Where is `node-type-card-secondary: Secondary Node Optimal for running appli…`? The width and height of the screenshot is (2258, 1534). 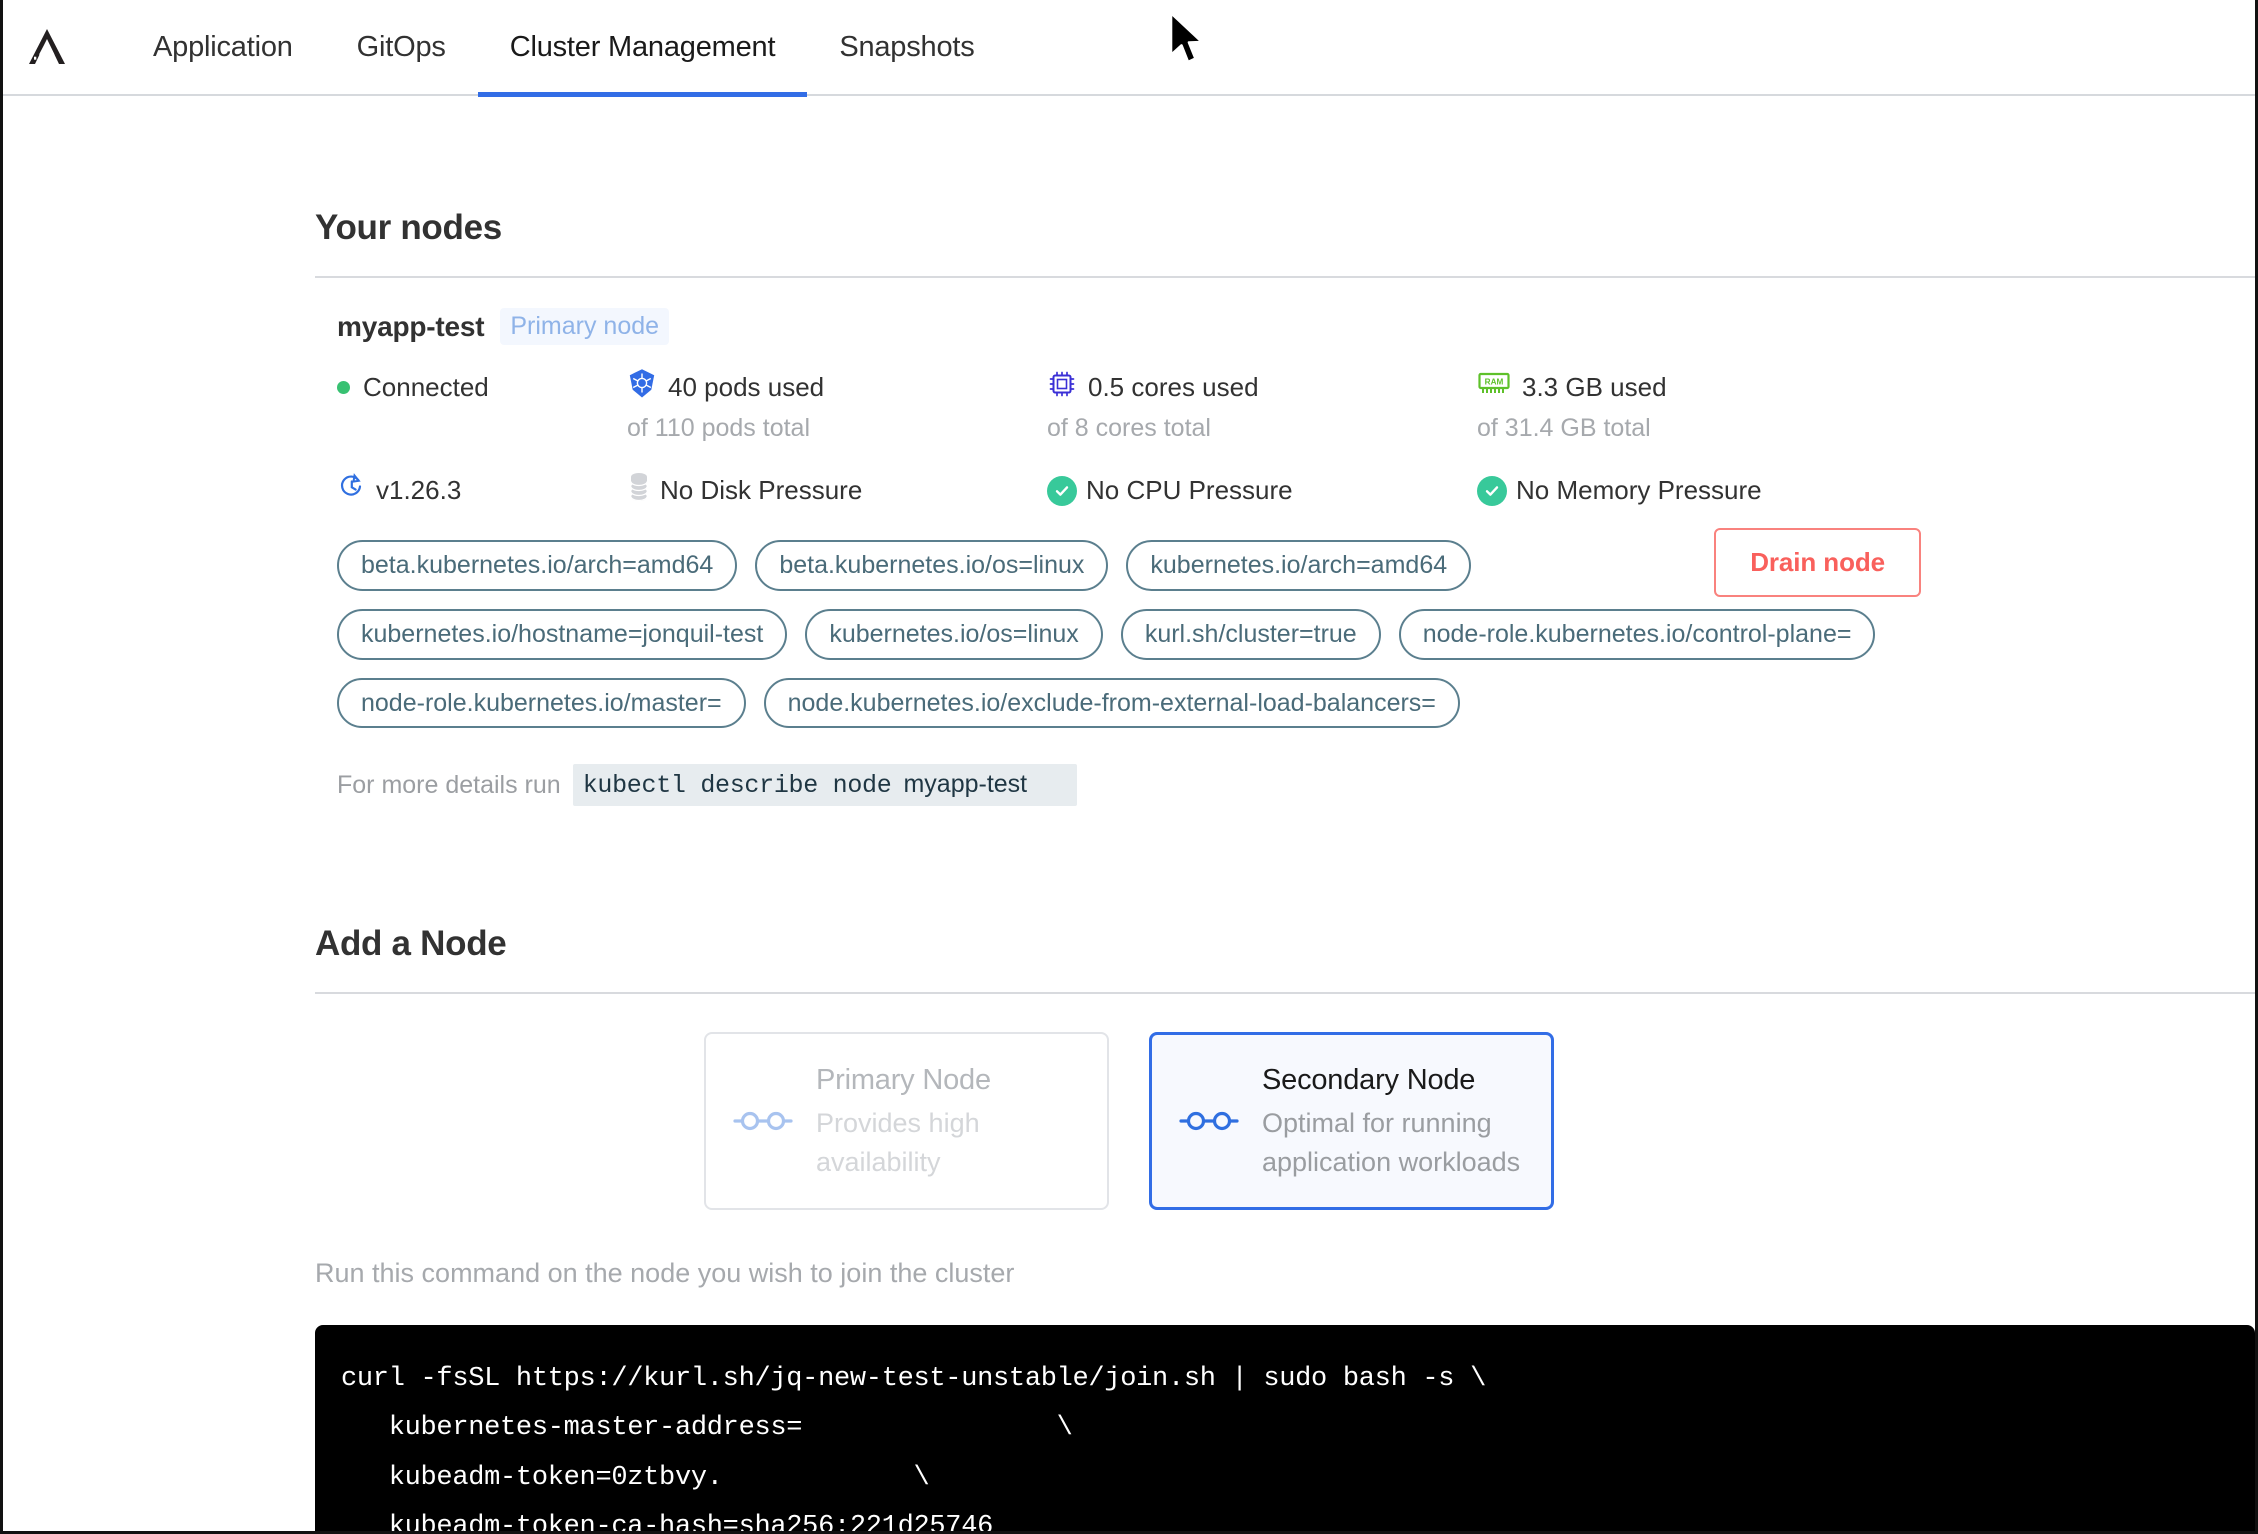
node-type-card-secondary: Secondary Node Optimal for running appli… is located at coordinates (1351, 1121).